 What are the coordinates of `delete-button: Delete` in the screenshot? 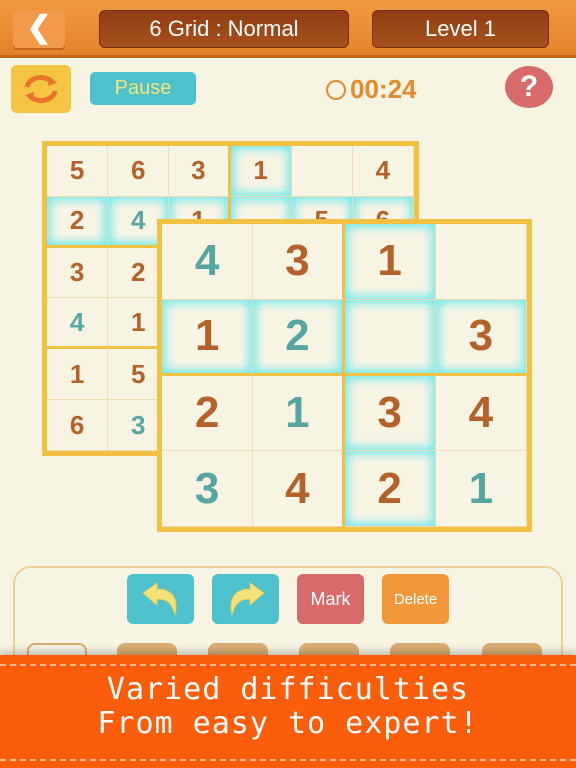 It's located at (415, 599).